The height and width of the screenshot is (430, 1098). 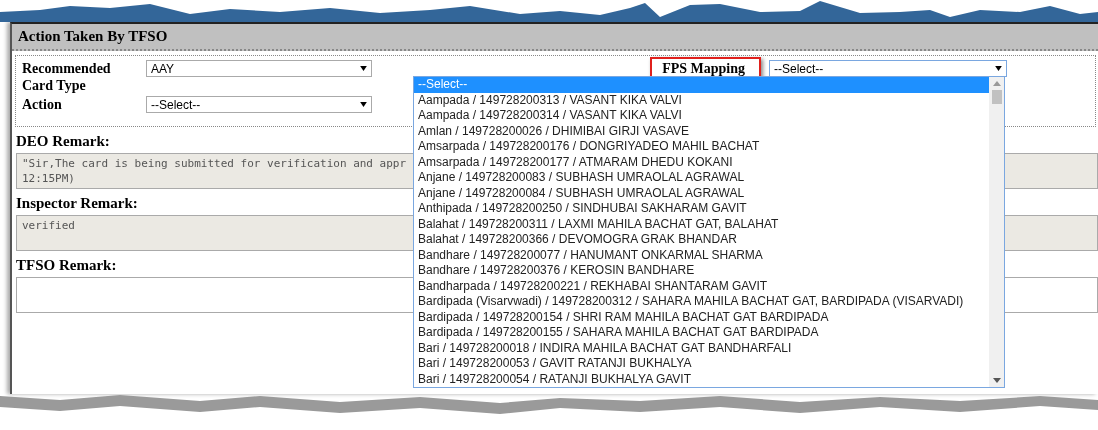 I want to click on remark-label: DEO Remark:, so click(x=63, y=141).